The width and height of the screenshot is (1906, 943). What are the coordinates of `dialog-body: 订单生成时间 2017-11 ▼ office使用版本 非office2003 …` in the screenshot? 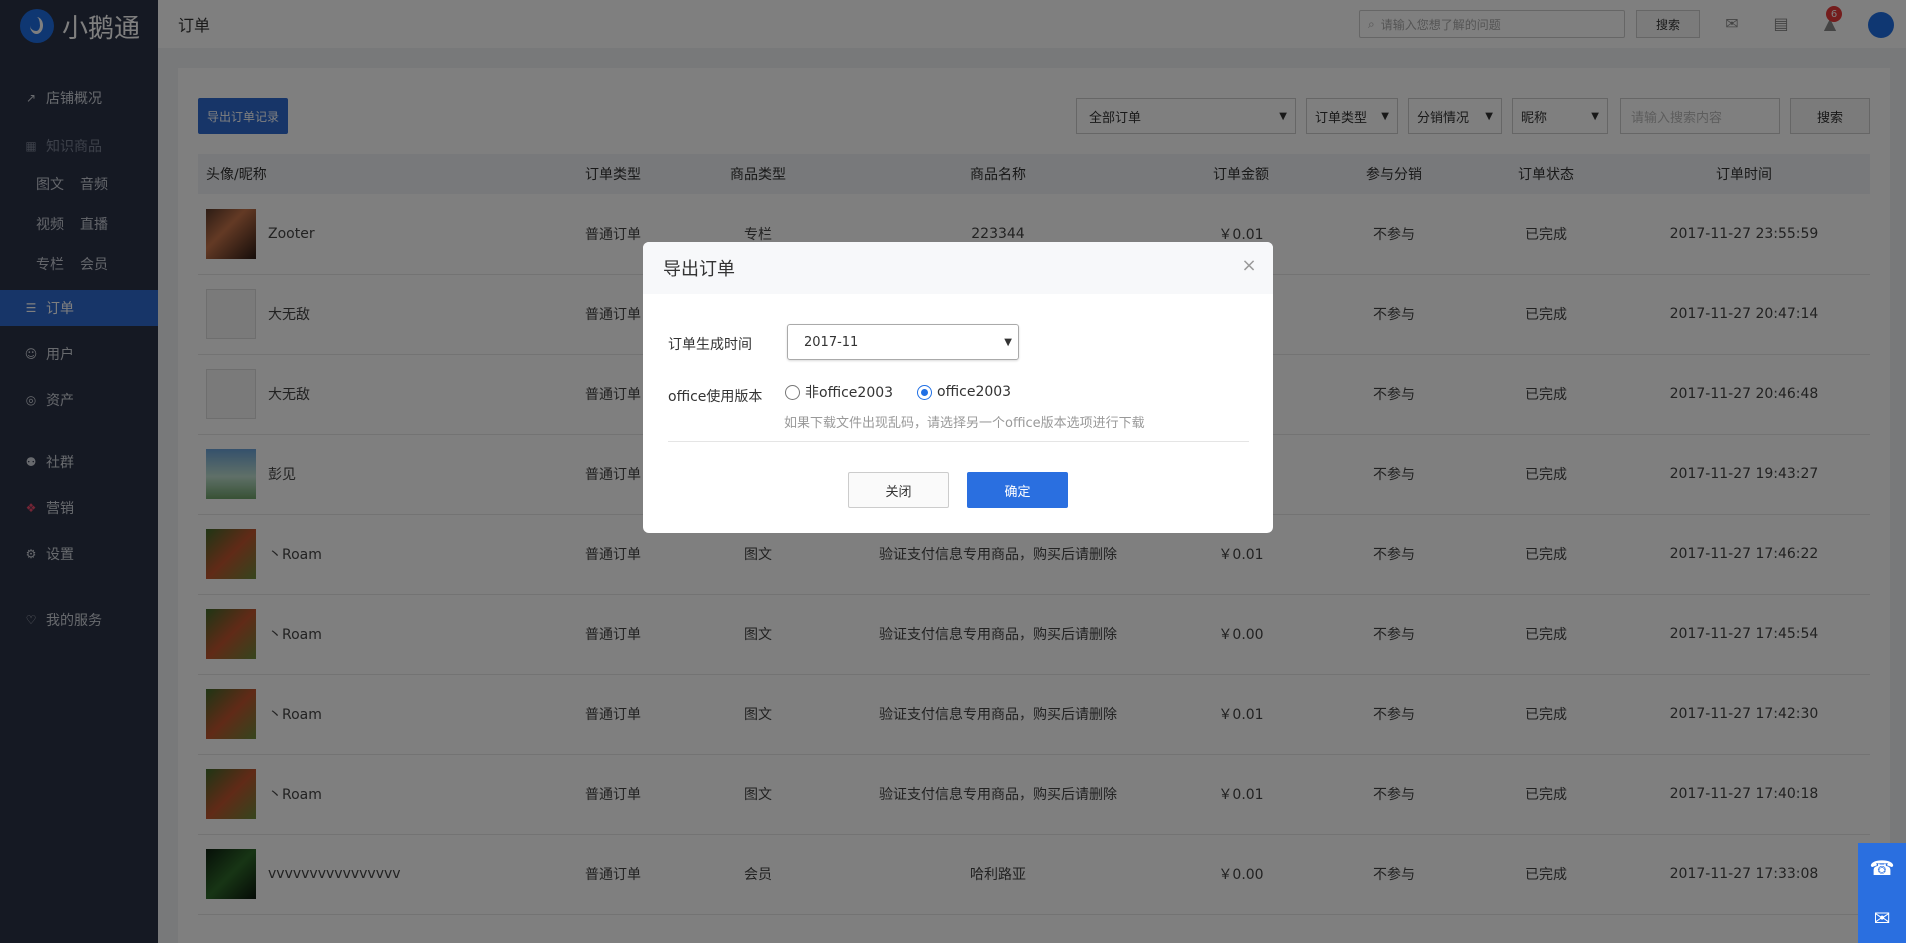 It's located at (958, 413).